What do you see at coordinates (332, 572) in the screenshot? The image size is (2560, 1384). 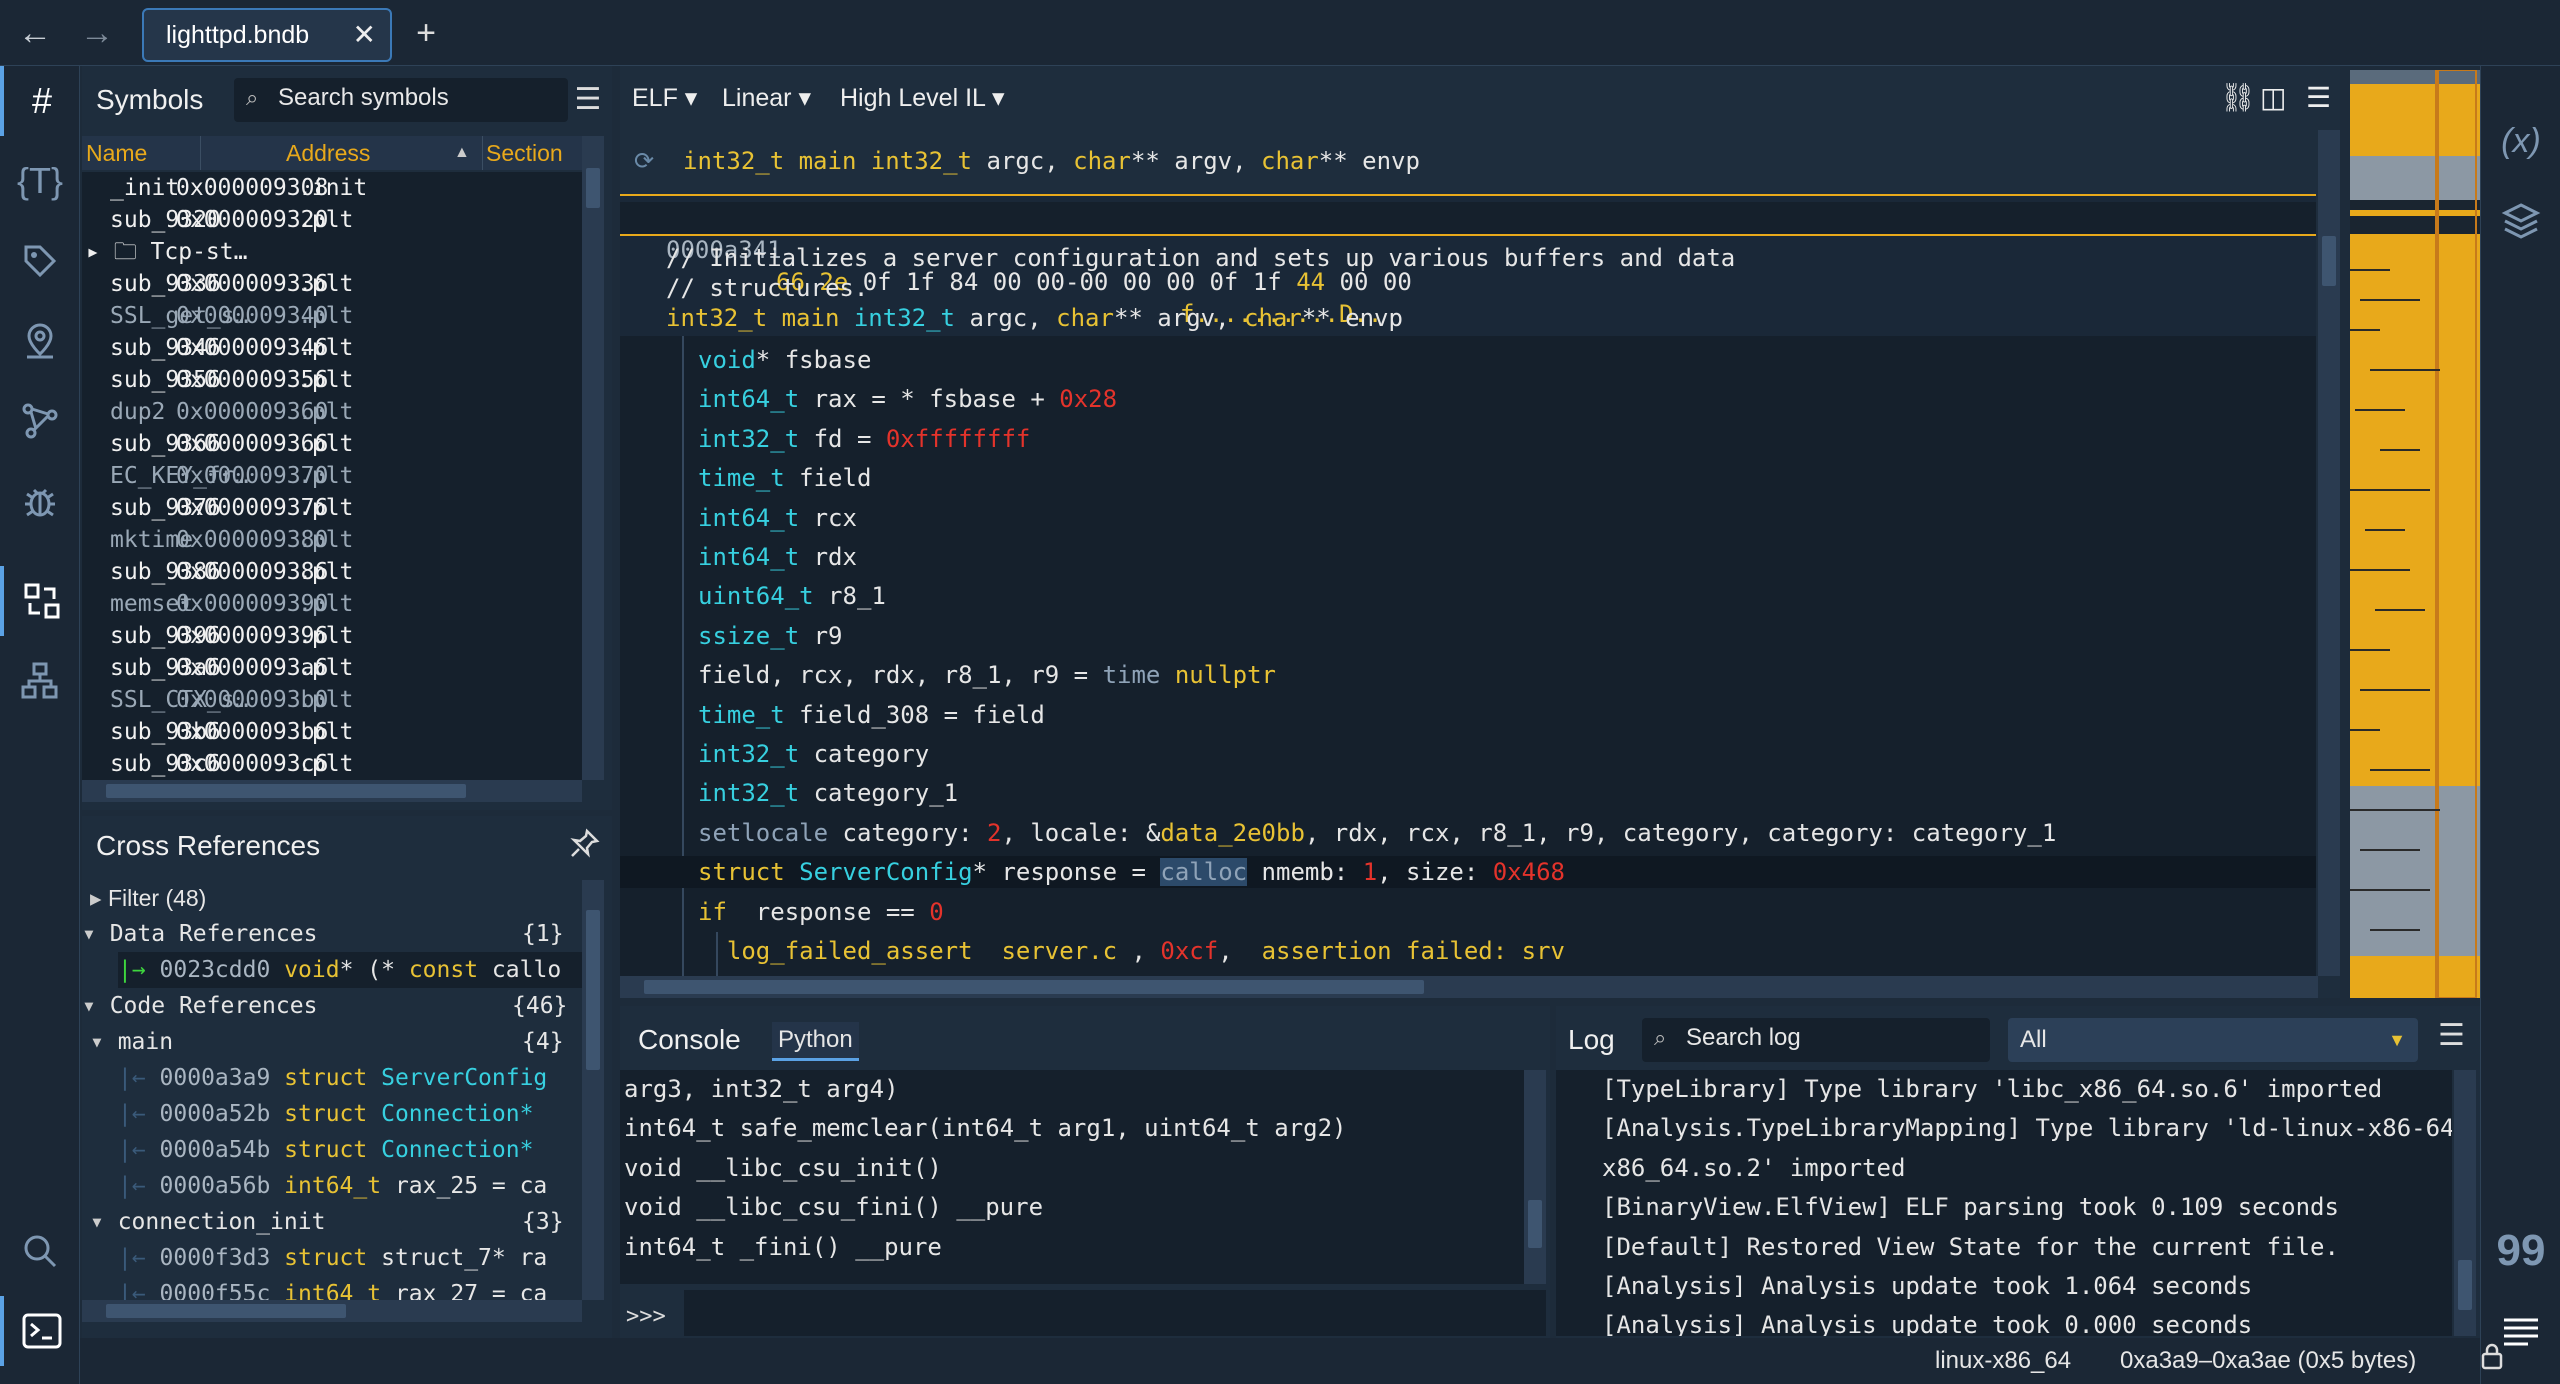 I see `symbol-row: sub_9386 0x000009386 .plt` at bounding box center [332, 572].